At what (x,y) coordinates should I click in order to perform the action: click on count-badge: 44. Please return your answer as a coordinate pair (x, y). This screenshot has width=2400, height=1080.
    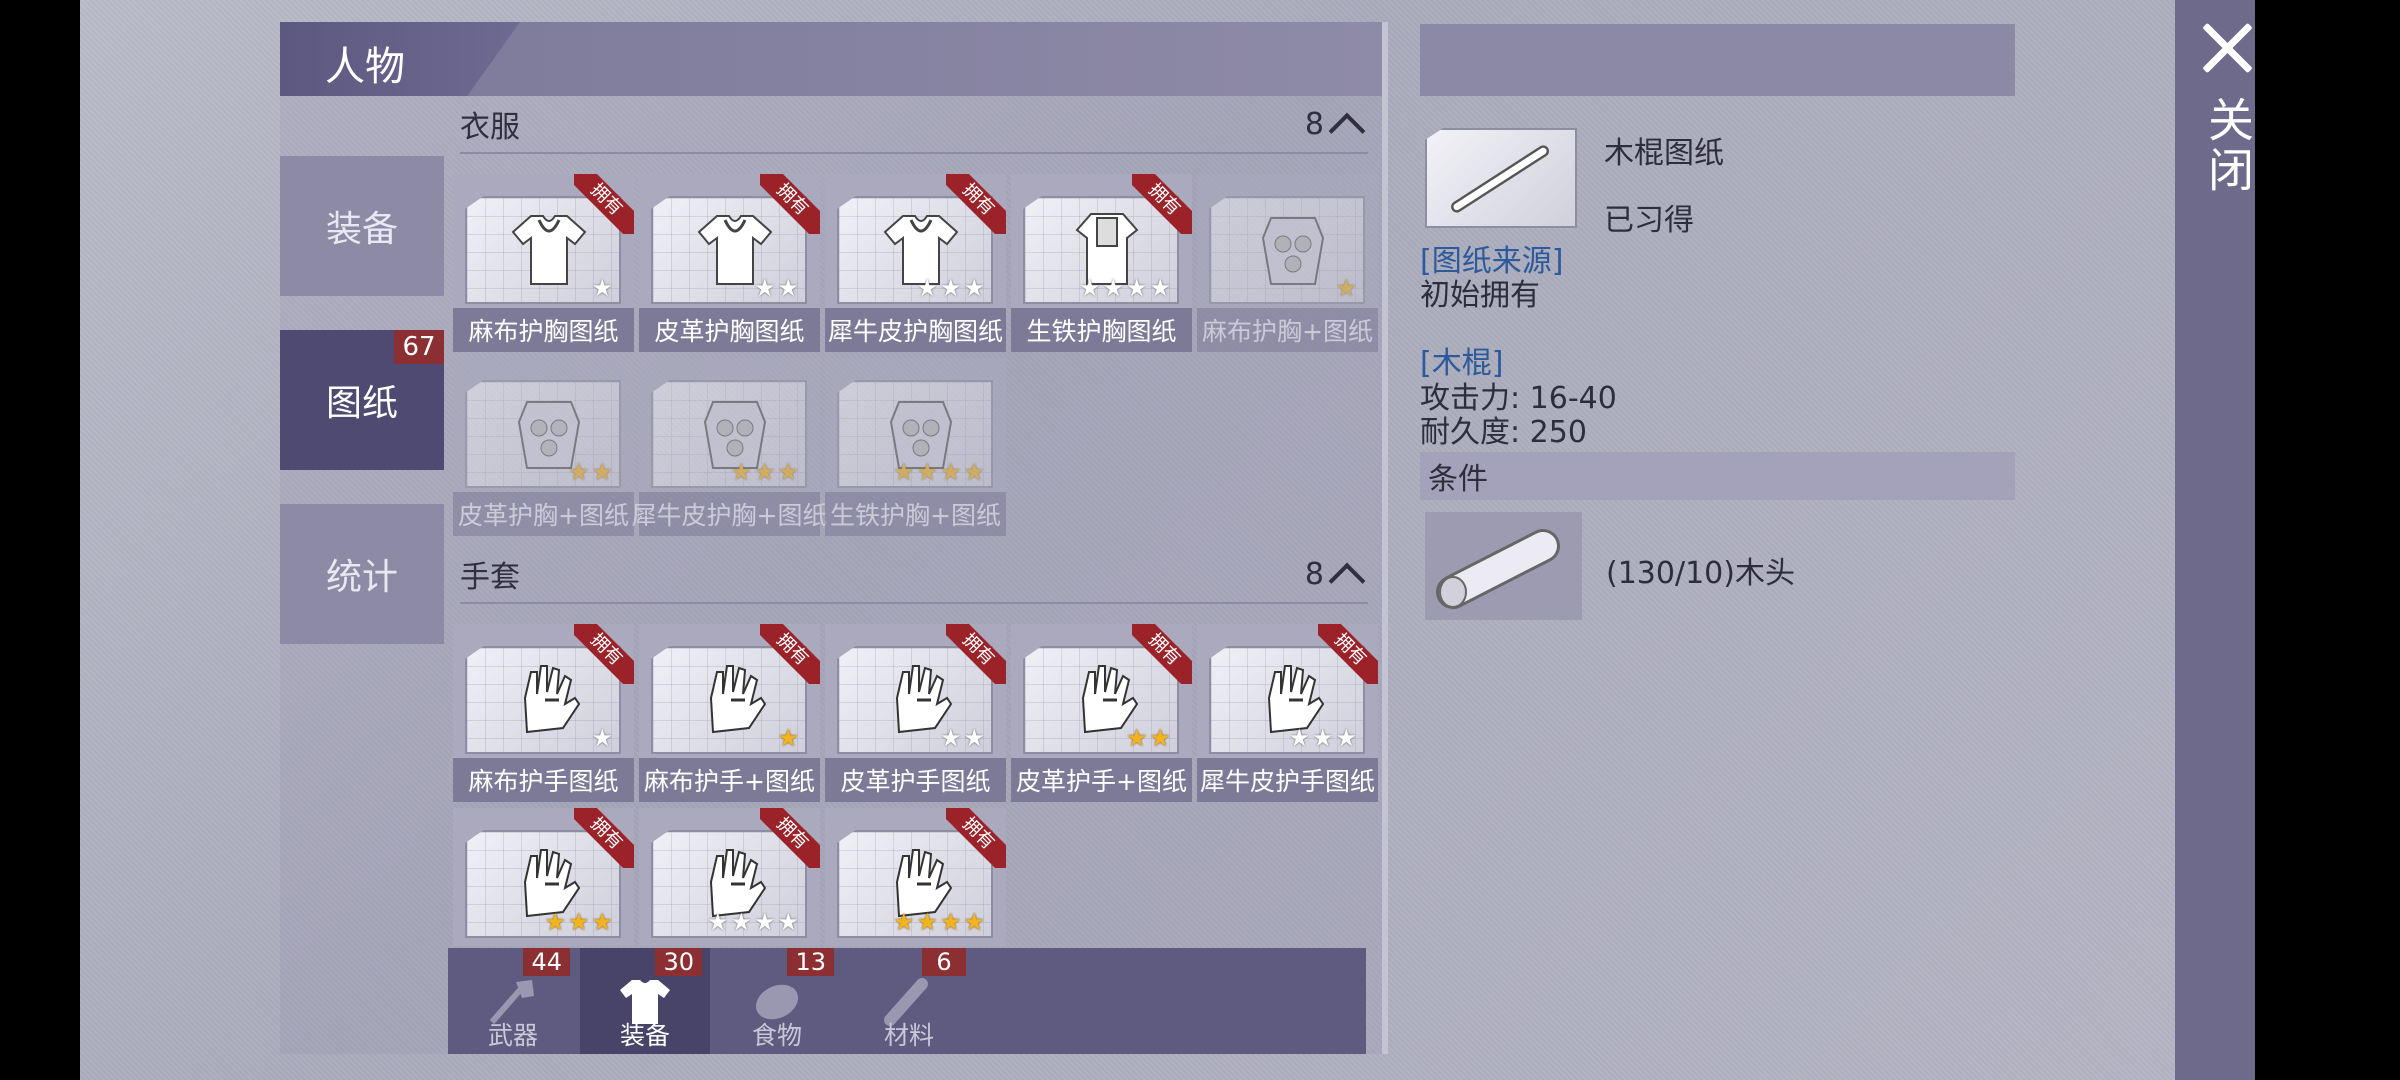
    Looking at the image, I should click on (546, 962).